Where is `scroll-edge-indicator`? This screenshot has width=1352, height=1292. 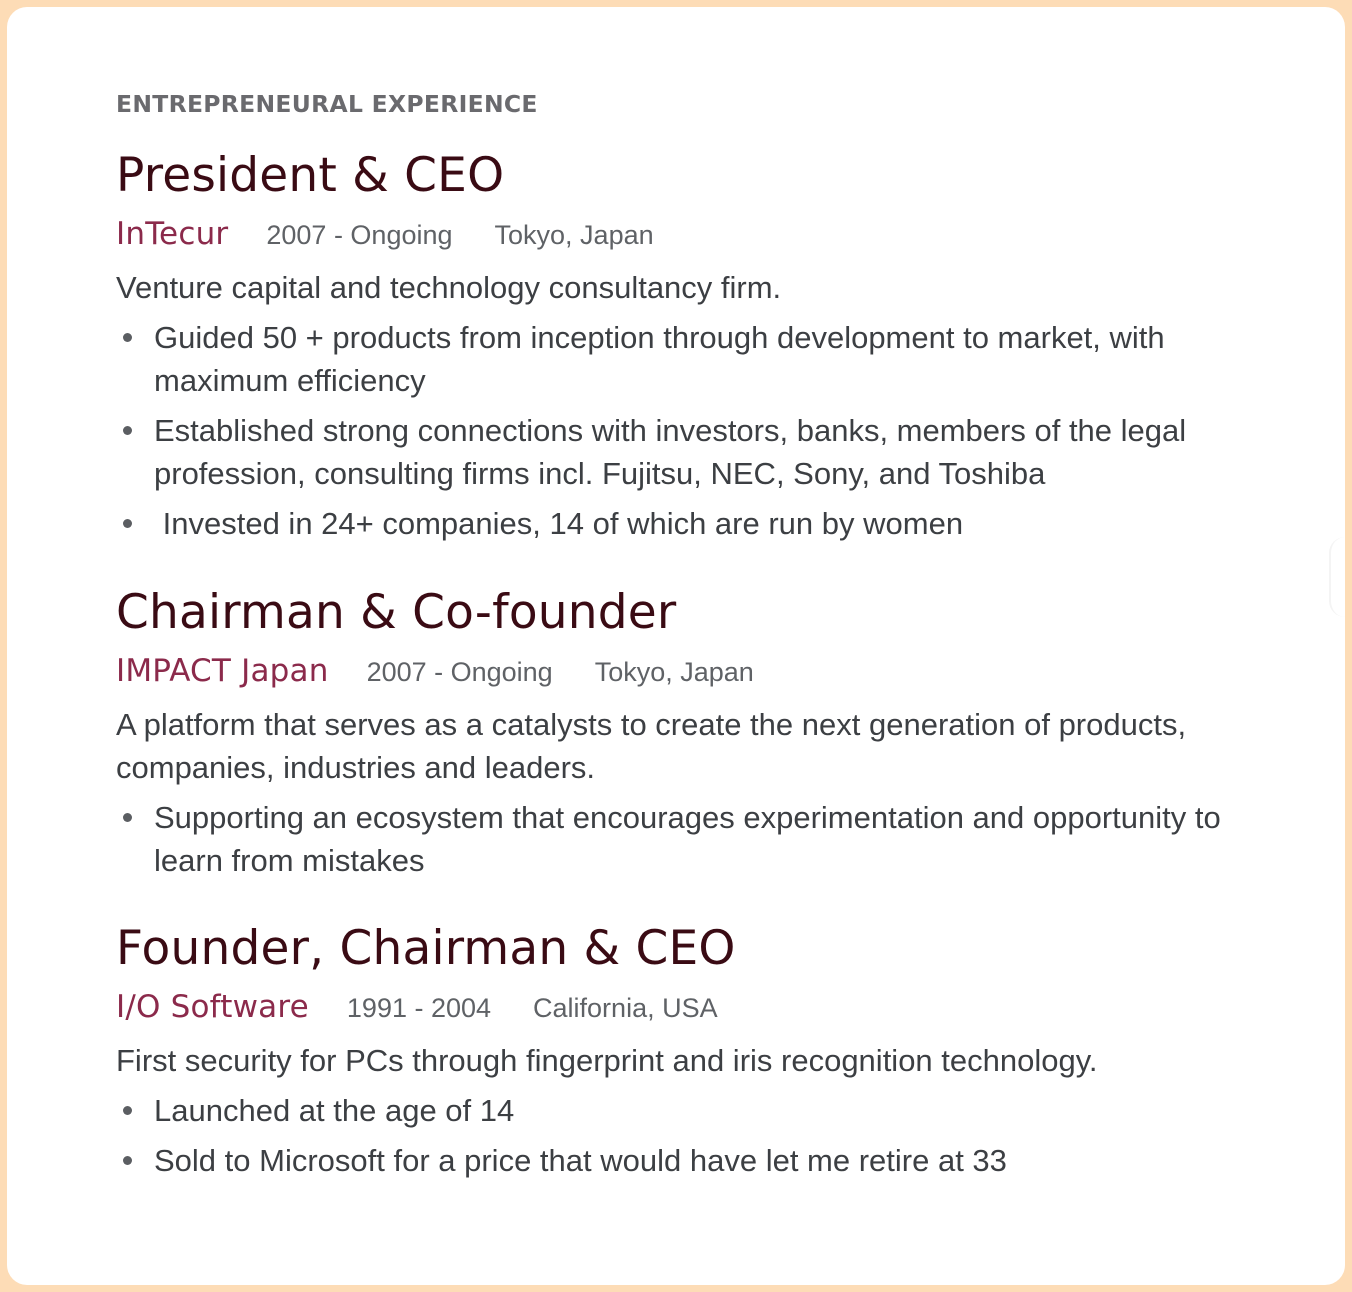
scroll-edge-indicator is located at coordinates (1337, 577).